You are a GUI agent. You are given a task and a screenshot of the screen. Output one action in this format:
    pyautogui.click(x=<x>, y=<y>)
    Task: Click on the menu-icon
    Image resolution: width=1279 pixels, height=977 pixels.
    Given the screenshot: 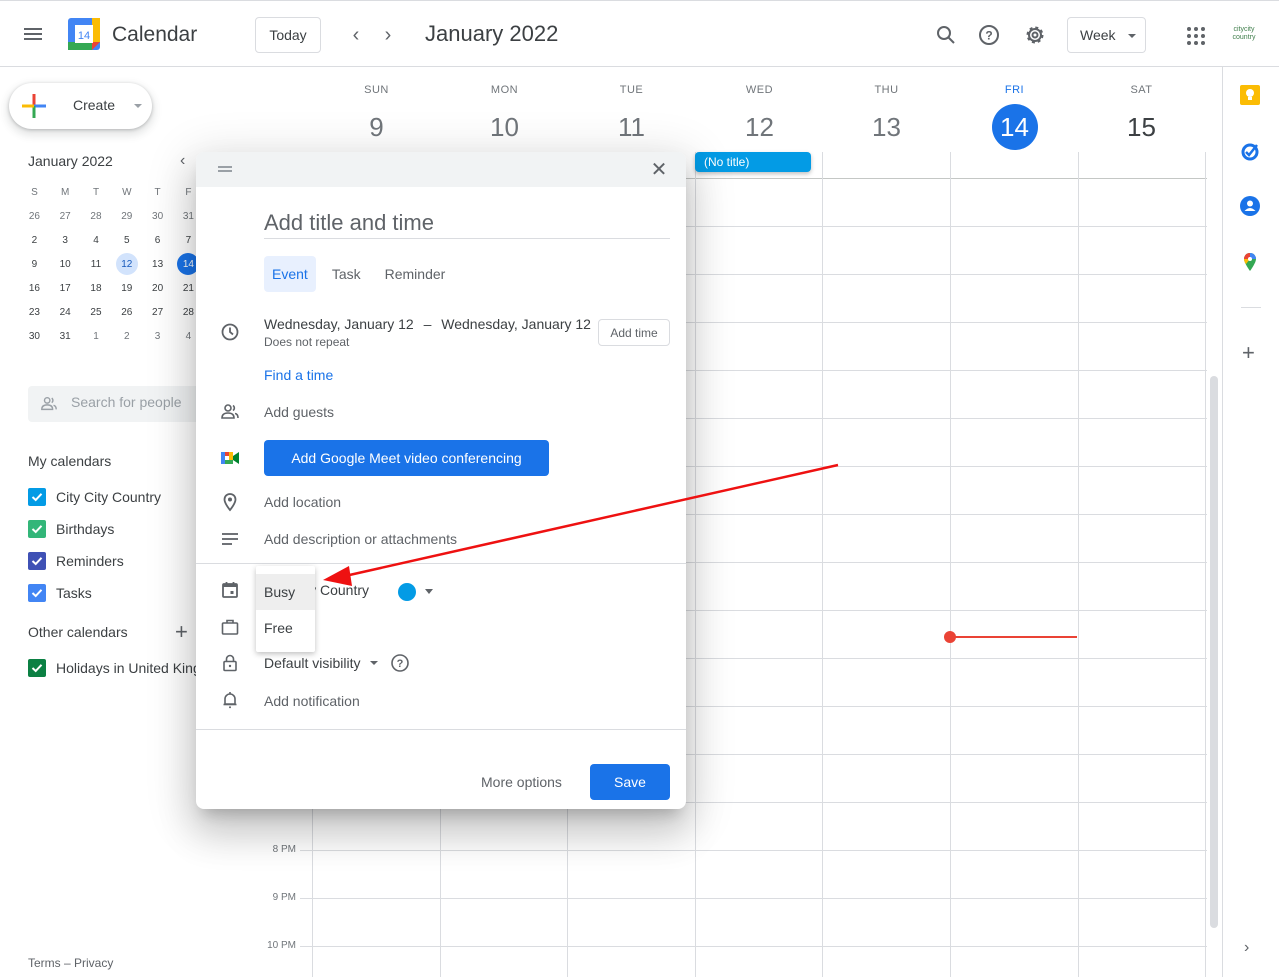 What is the action you would take?
    pyautogui.click(x=35, y=34)
    